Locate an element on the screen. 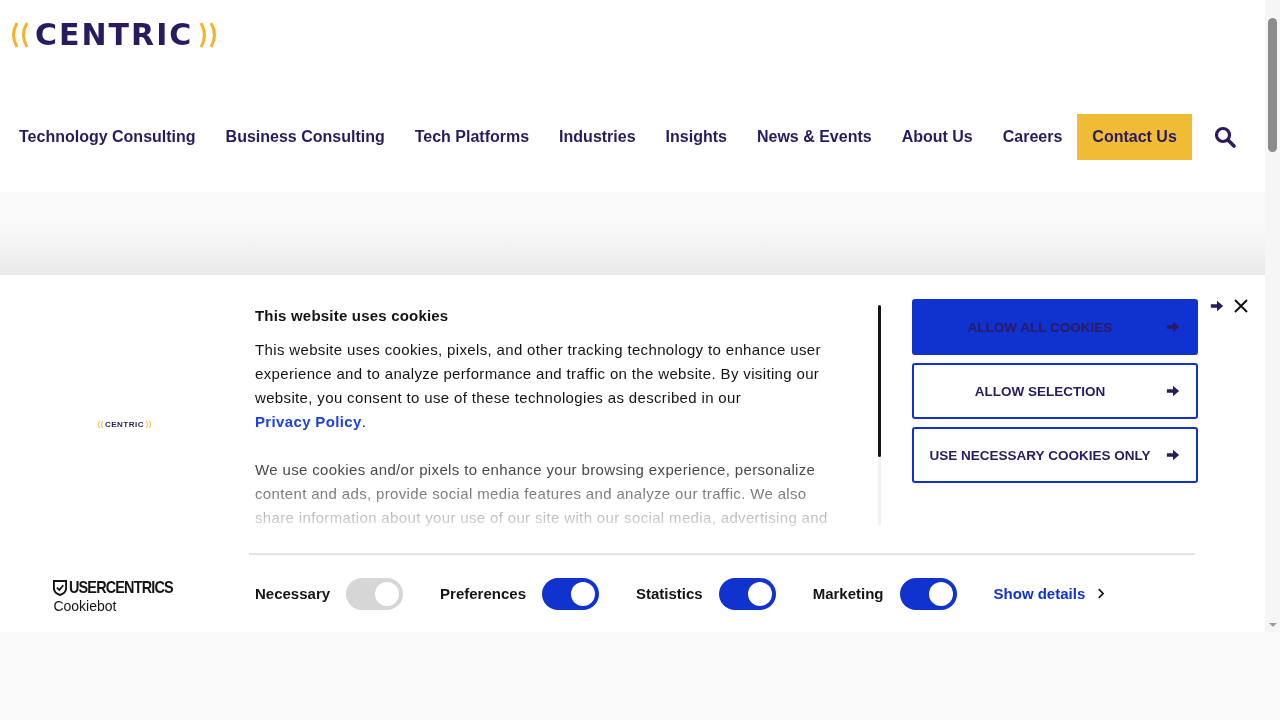 The image size is (1280, 720). toggle-label: Marketing is located at coordinates (848, 593).